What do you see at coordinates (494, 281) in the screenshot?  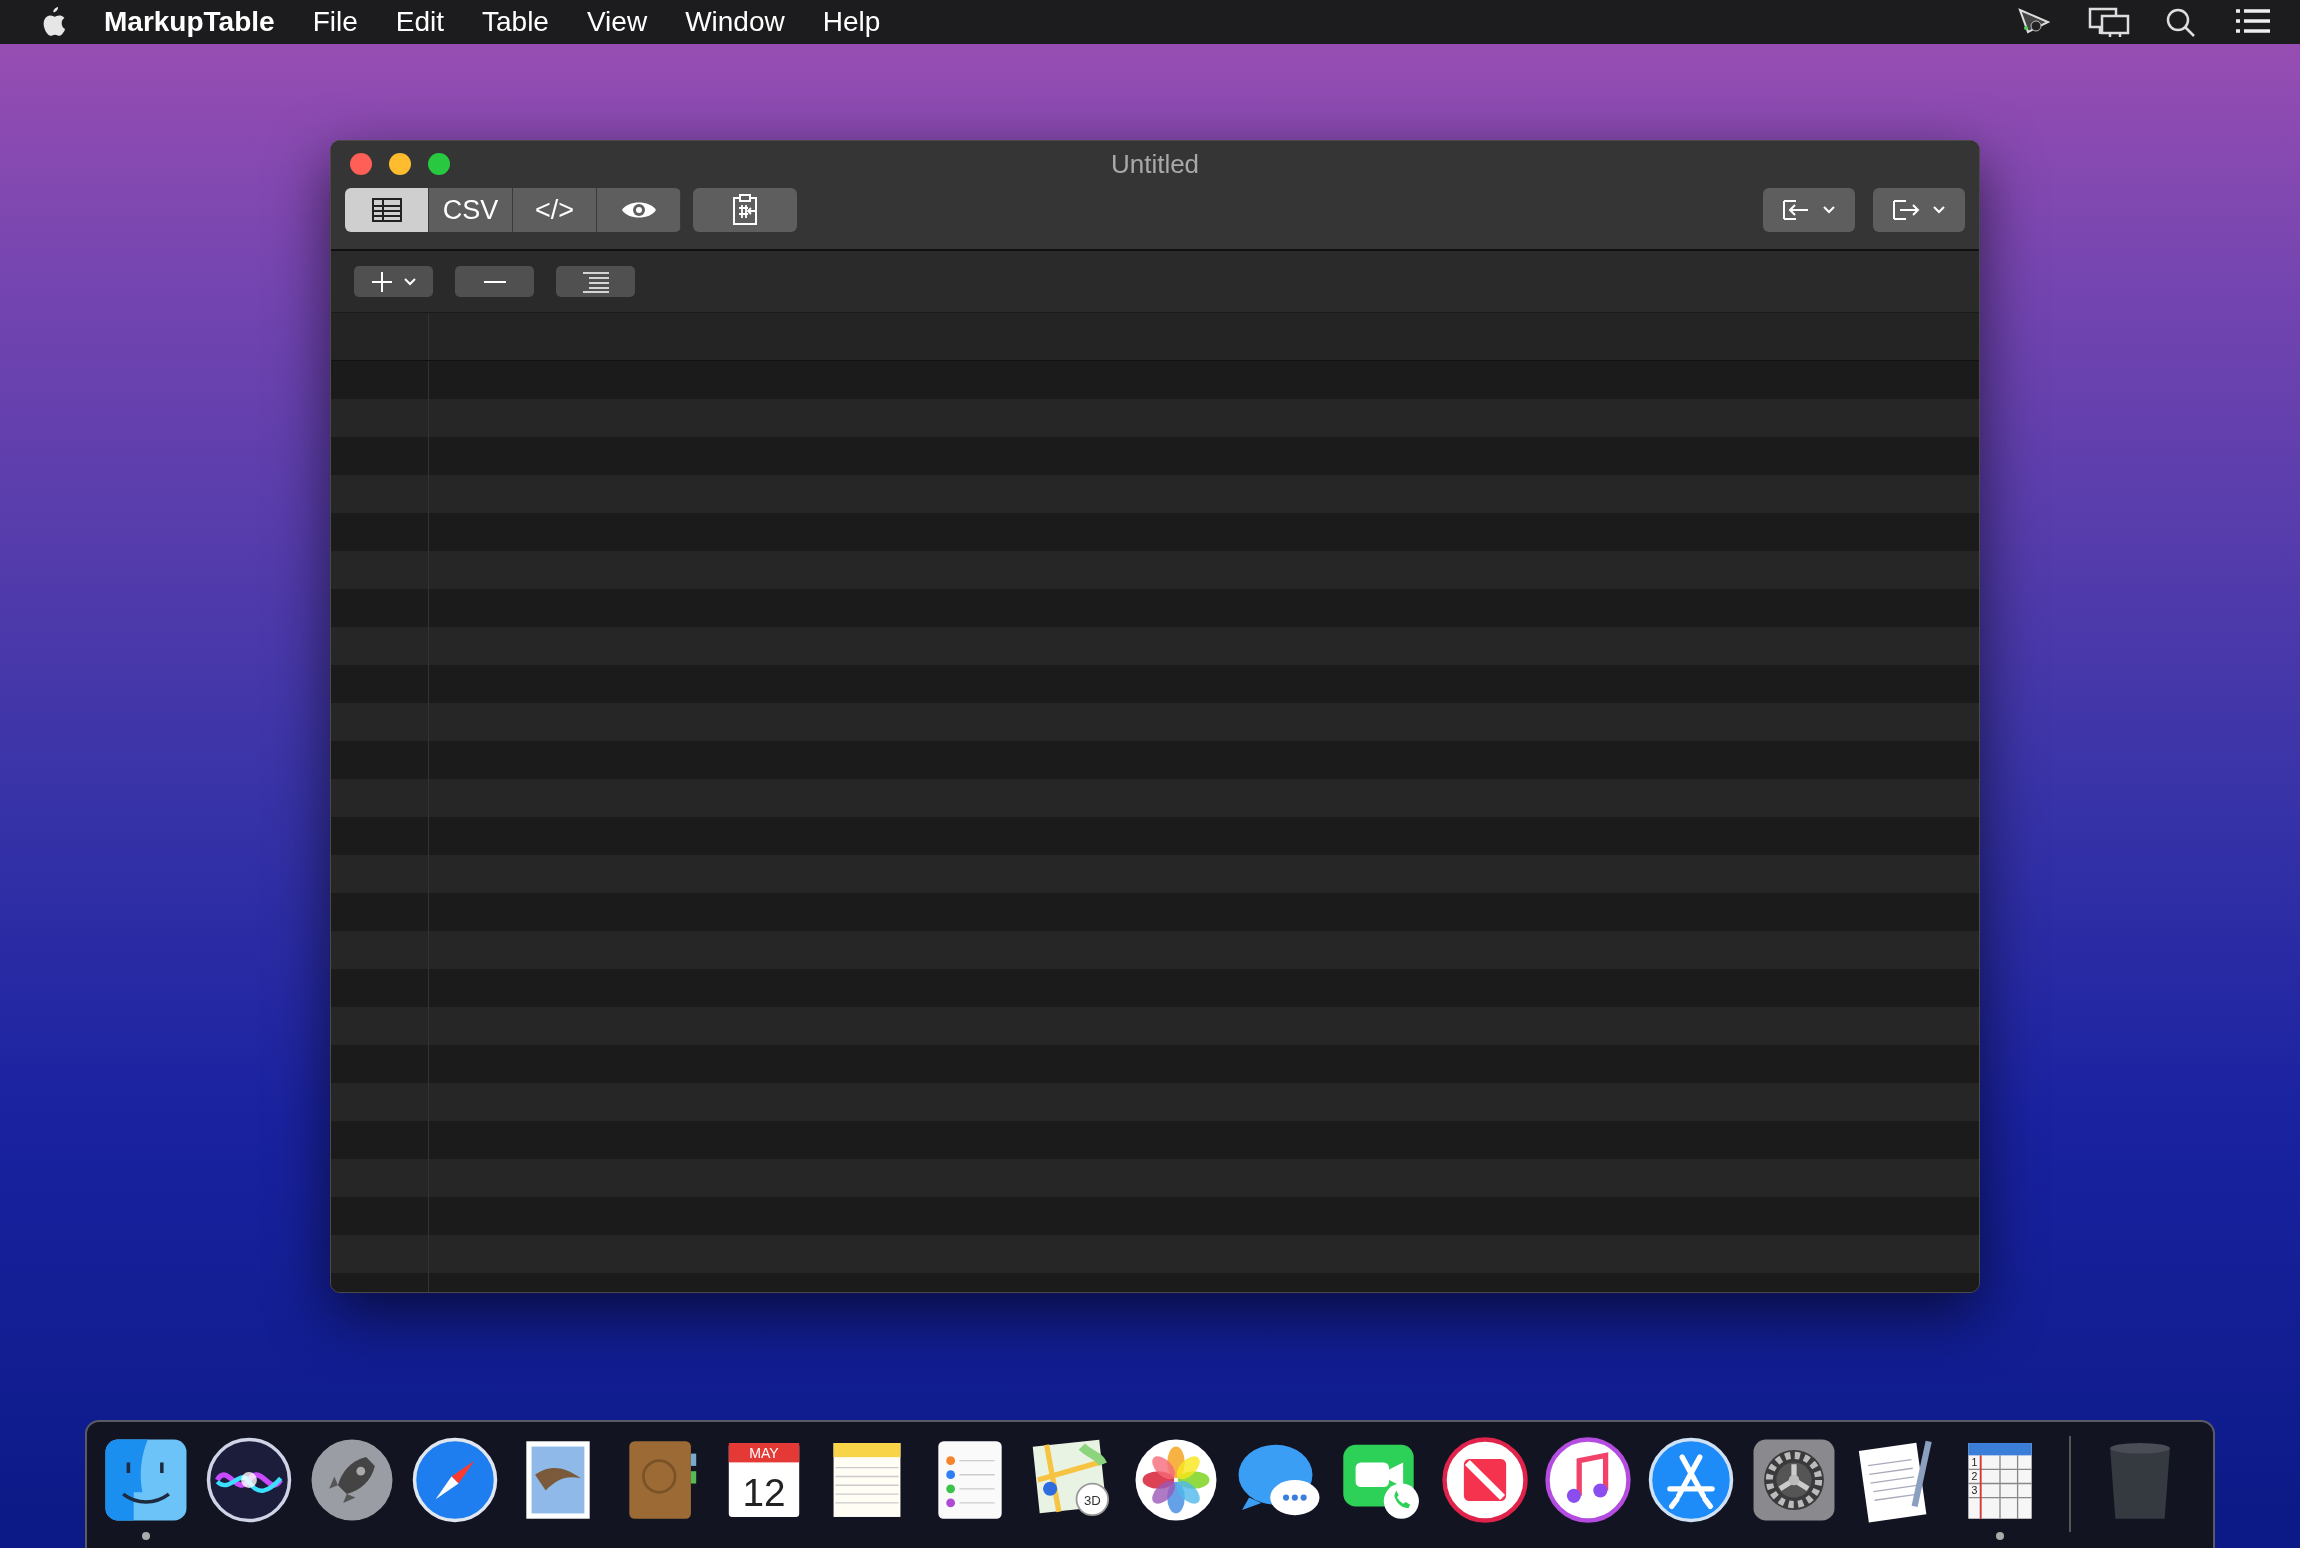 I see `minus-icon` at bounding box center [494, 281].